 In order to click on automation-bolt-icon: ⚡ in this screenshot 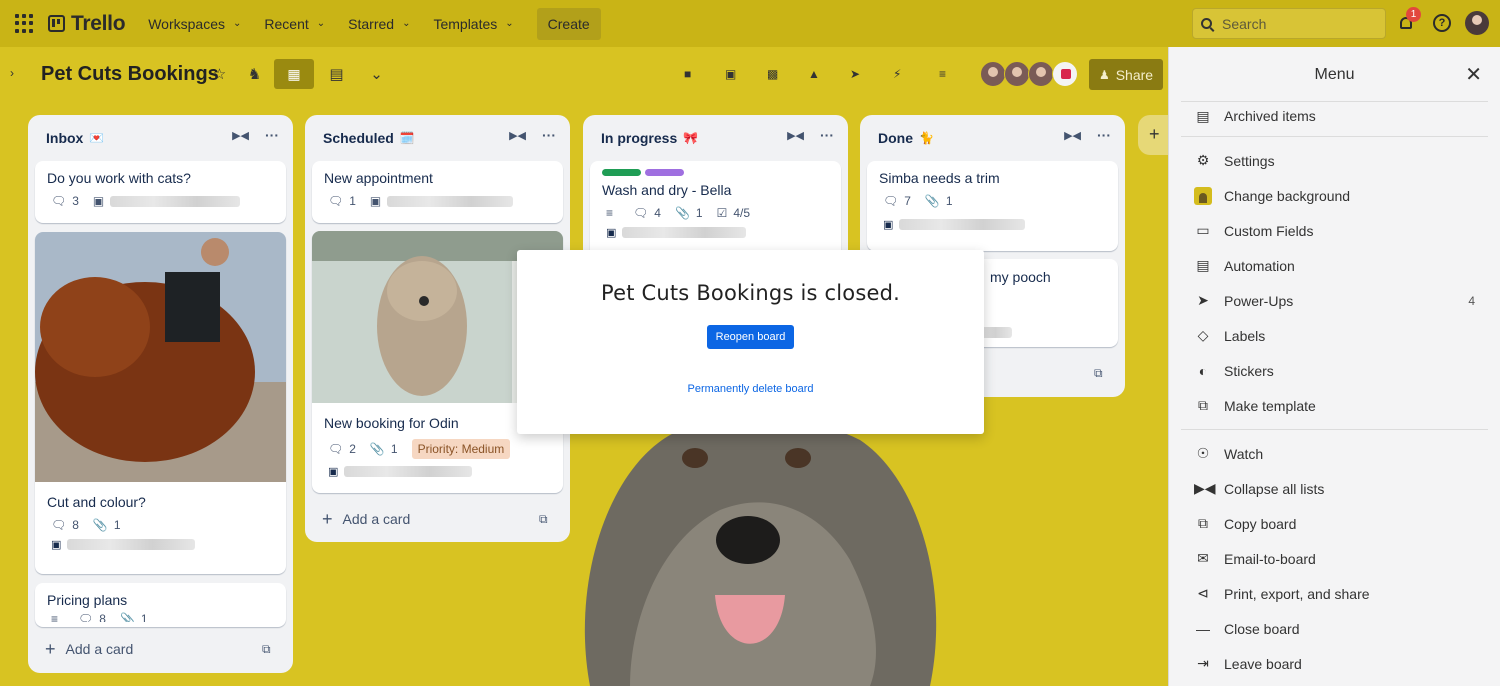, I will do `click(897, 74)`.